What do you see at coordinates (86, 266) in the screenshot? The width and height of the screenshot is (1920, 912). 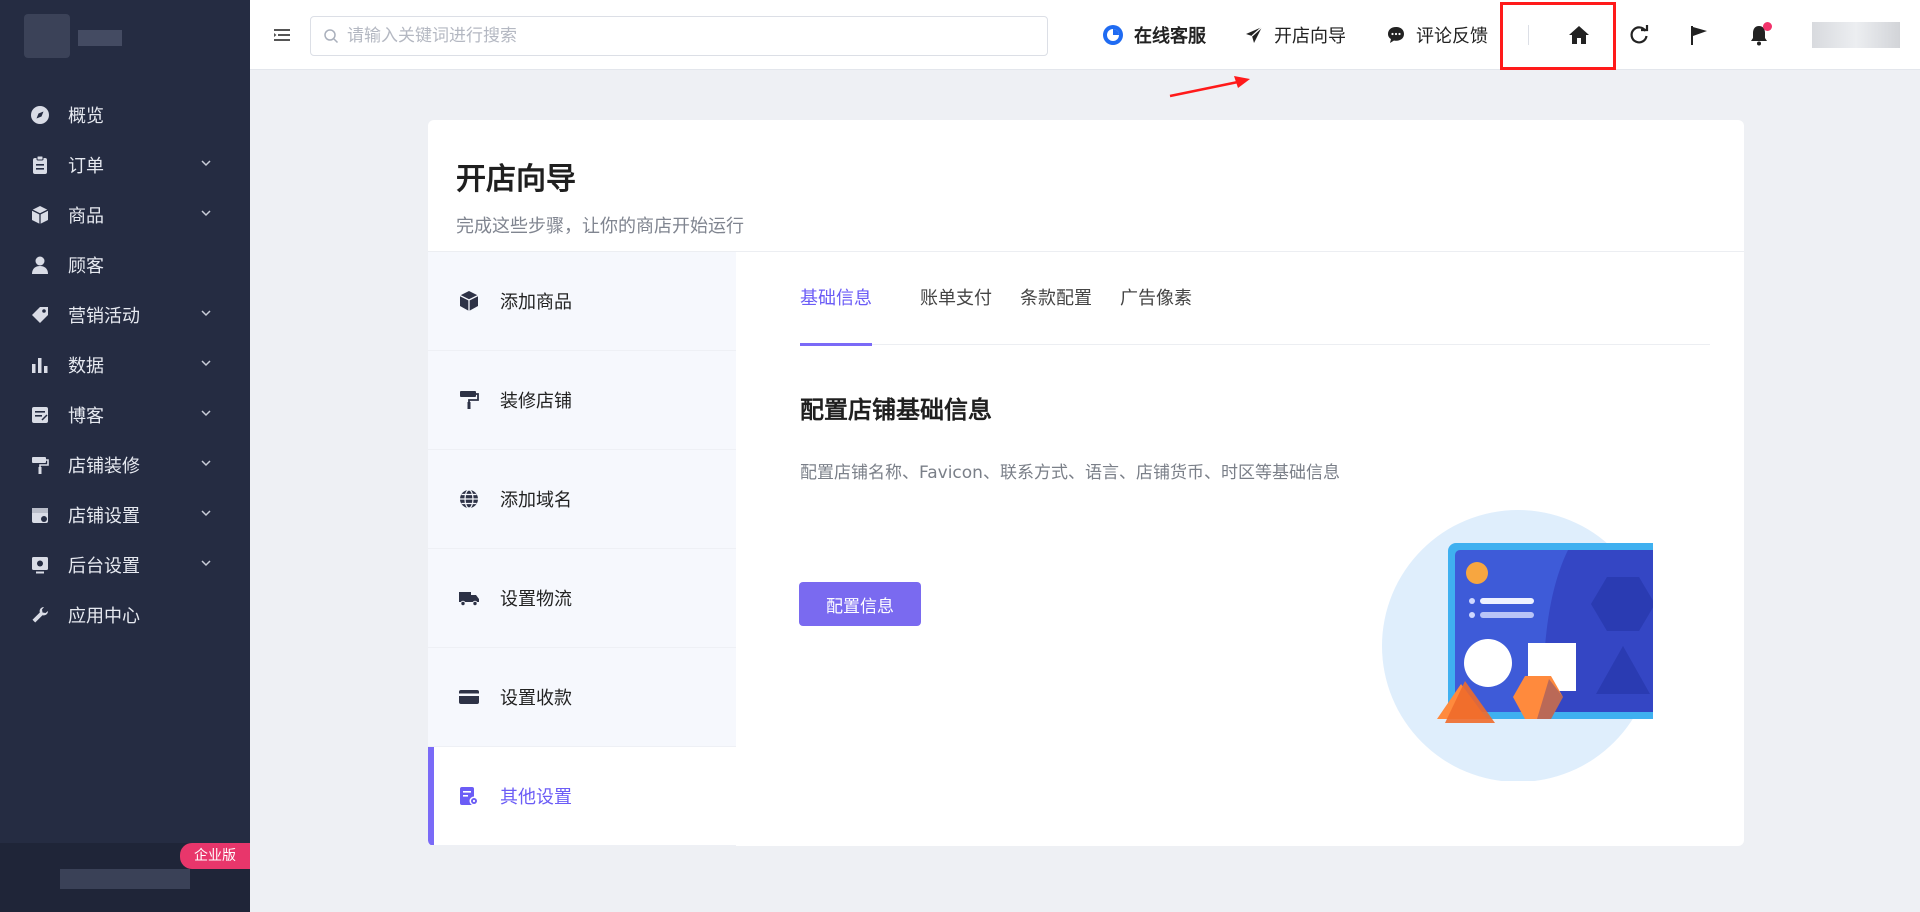 I see `sidebar-item-label: 顾客` at bounding box center [86, 266].